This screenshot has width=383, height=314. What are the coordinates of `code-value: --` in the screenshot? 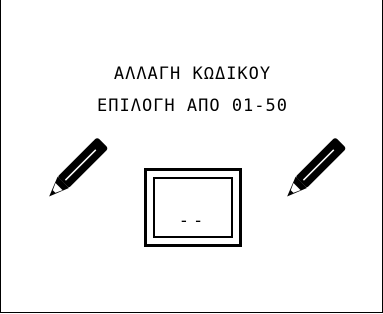 It's located at (193, 221).